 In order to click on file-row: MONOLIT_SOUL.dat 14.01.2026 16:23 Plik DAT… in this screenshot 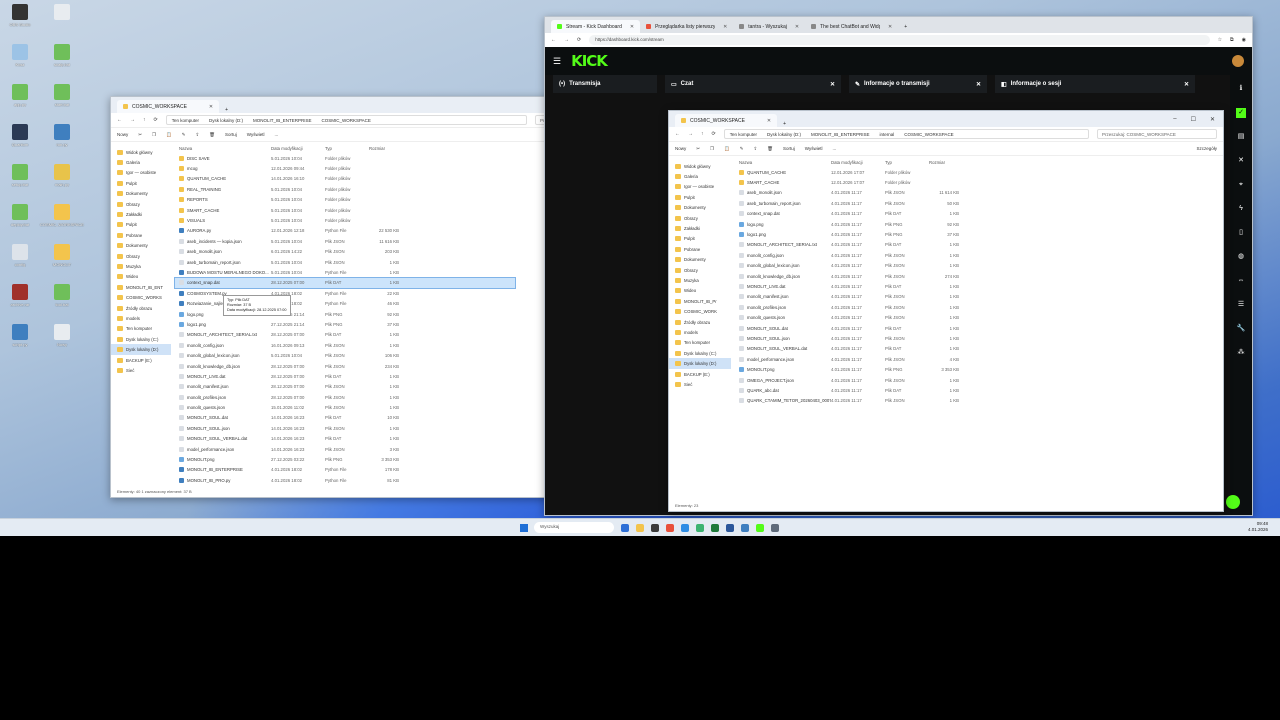, I will do `click(345, 418)`.